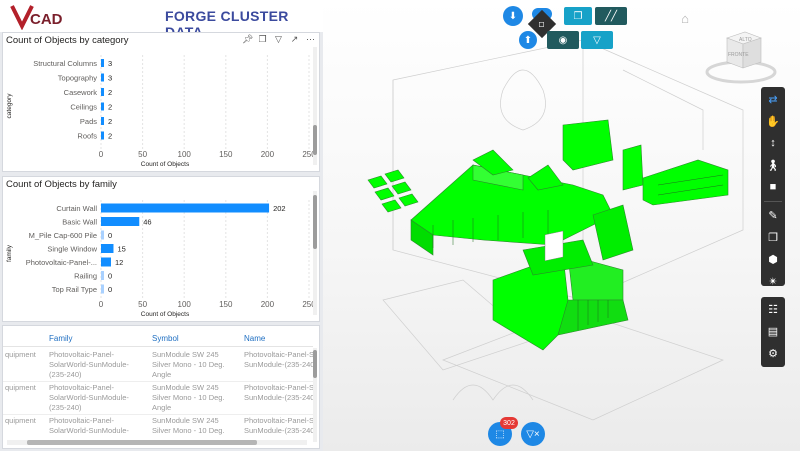 This screenshot has width=800, height=451. What do you see at coordinates (528, 40) in the screenshot?
I see `upload-icon: ⬆` at bounding box center [528, 40].